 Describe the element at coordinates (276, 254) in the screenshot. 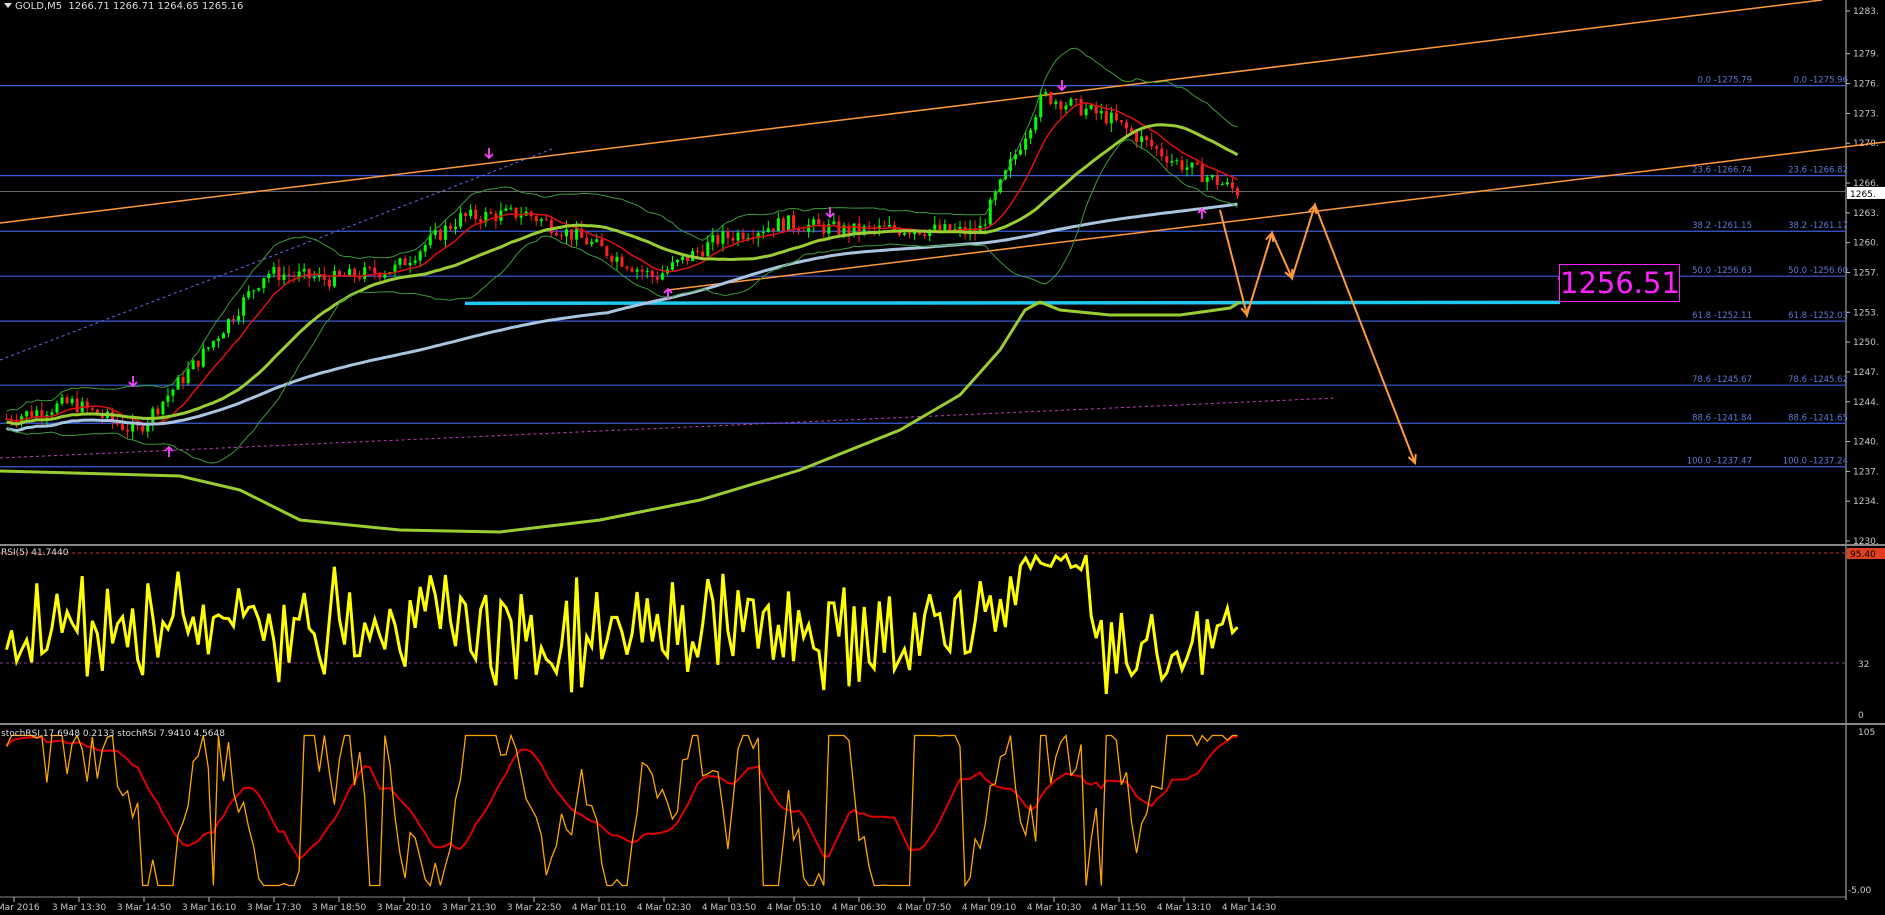

I see `dotted-trendline` at that location.